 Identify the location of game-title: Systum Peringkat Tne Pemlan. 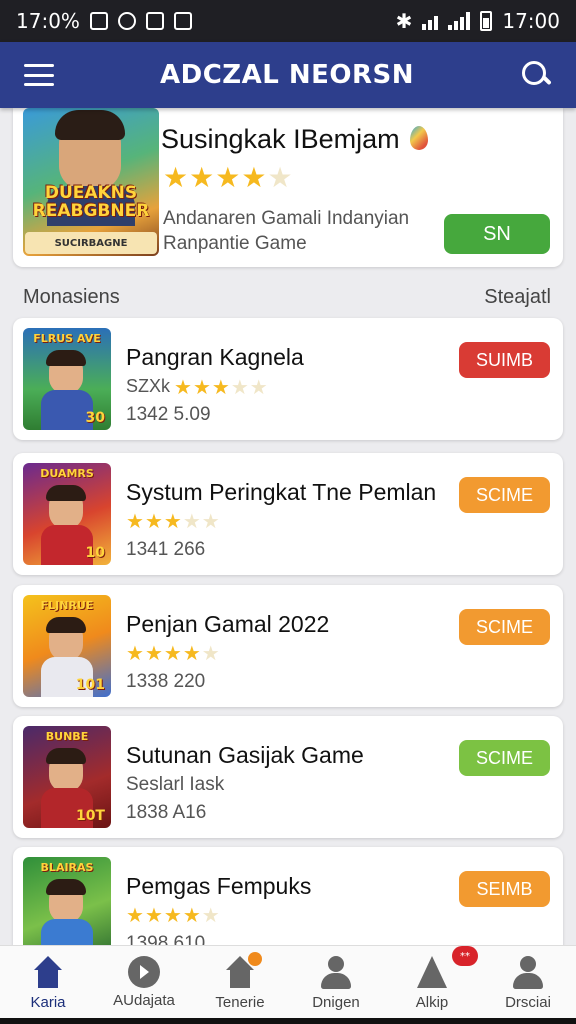
(281, 492).